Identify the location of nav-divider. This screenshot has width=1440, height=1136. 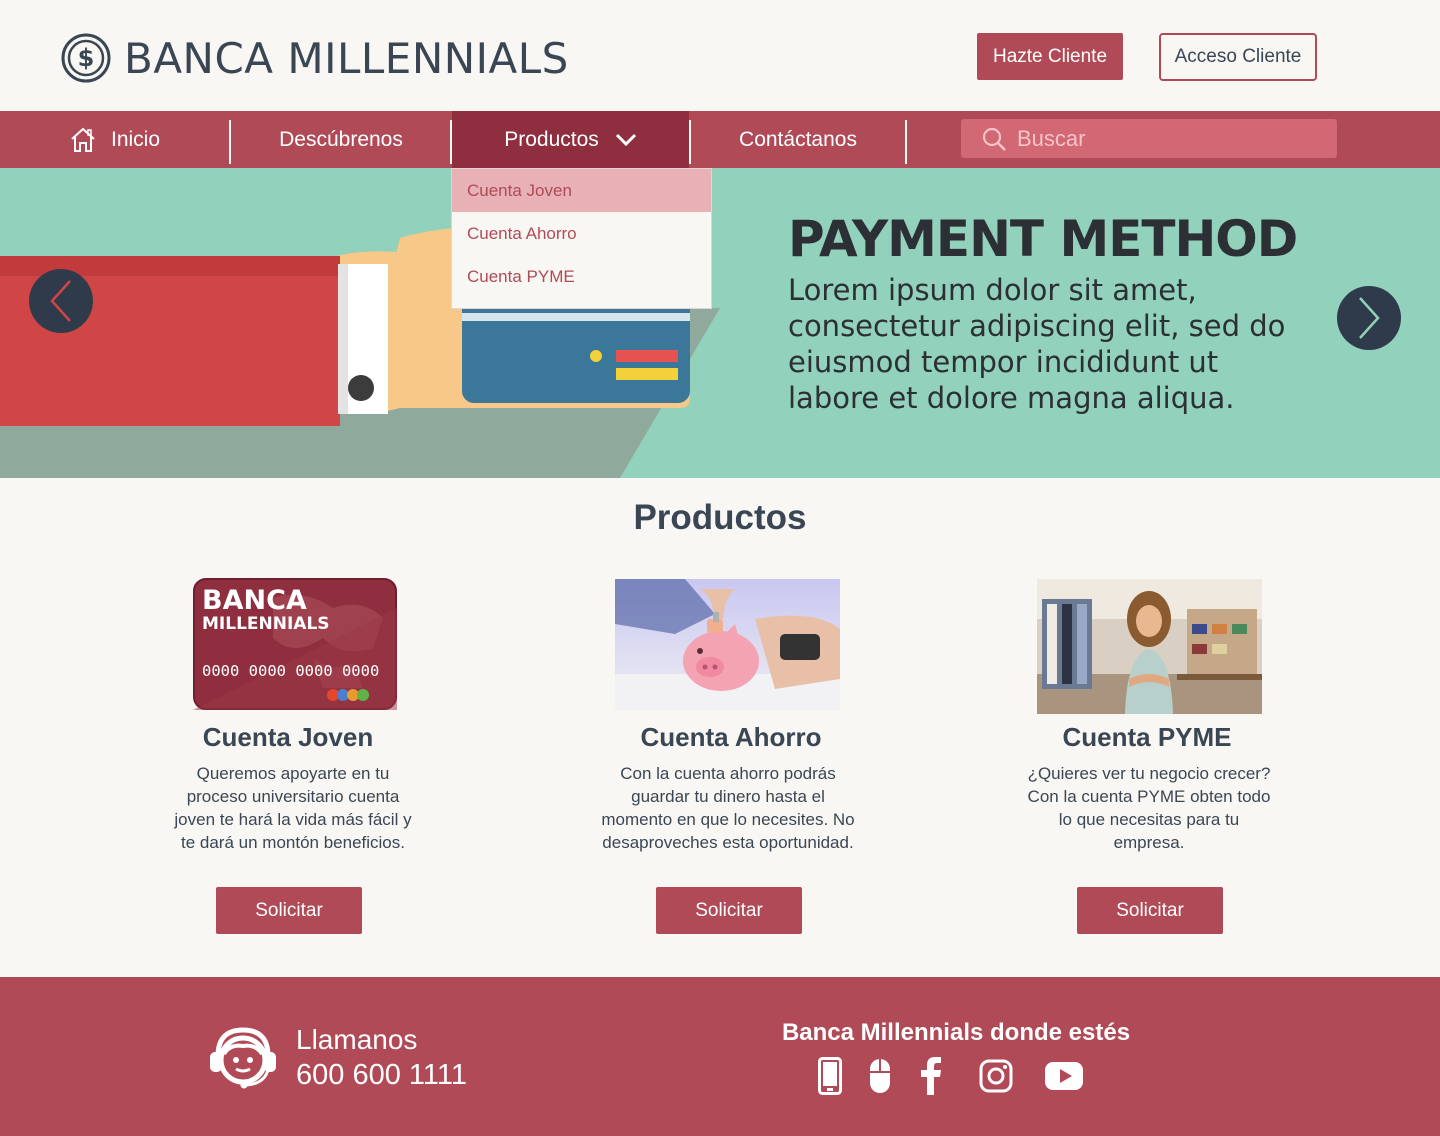
(906, 142).